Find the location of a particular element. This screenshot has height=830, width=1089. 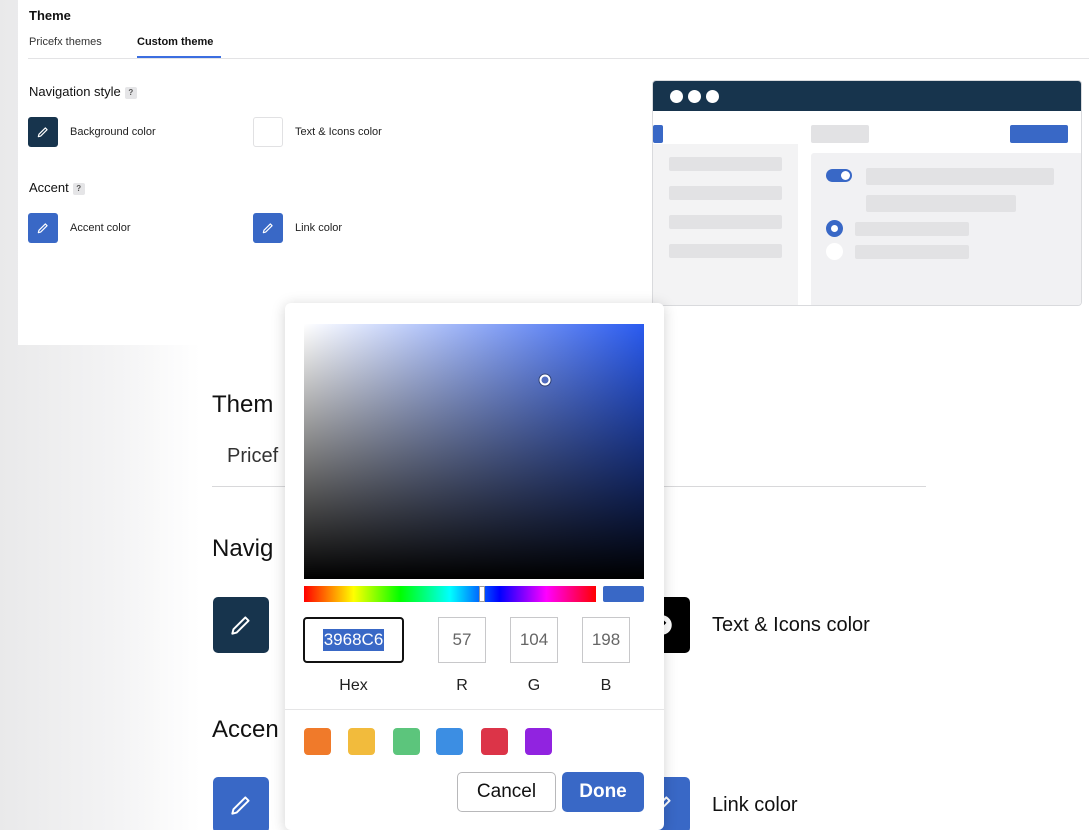

preview-header-block is located at coordinates (840, 134).